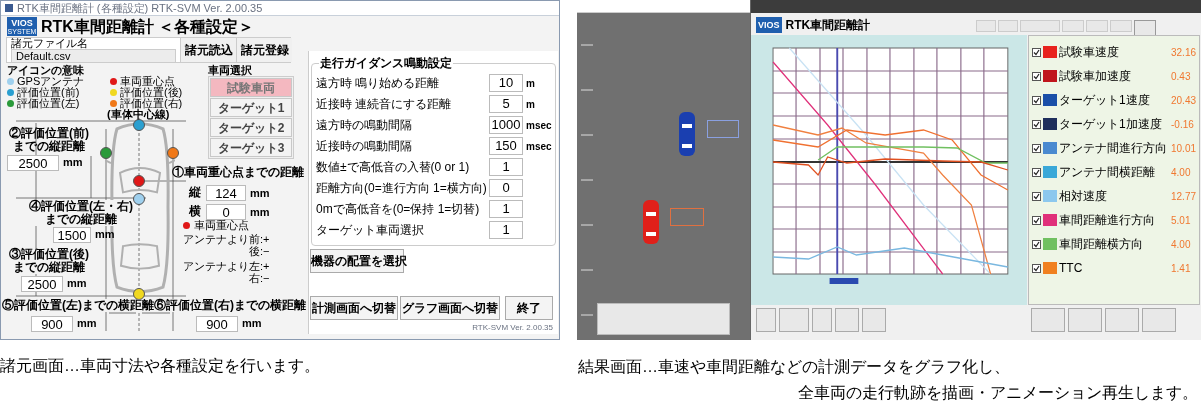 Image resolution: width=1201 pixels, height=412 pixels. Describe the element at coordinates (138, 114) in the screenshot. I see `diagram-label: (車体中心線)` at that location.